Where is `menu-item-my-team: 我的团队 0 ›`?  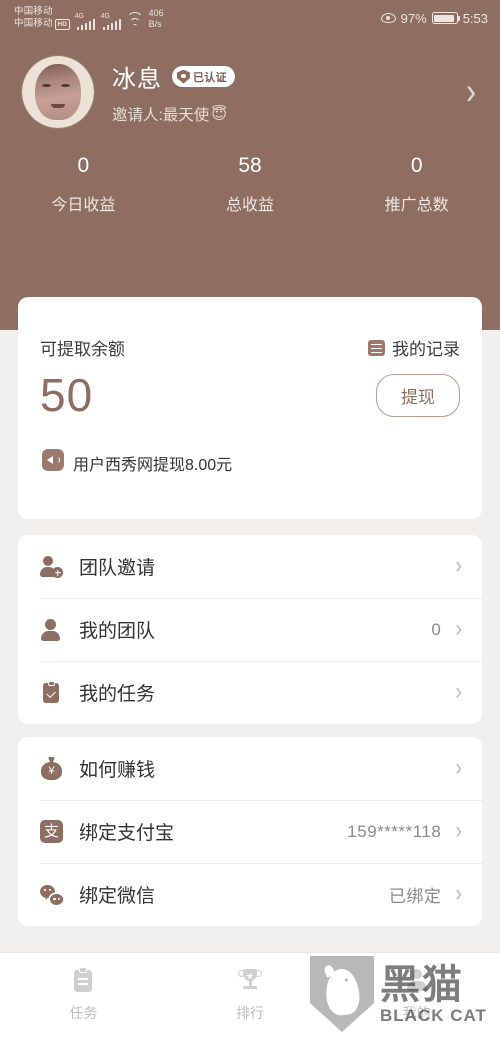 menu-item-my-team: 我的团队 0 › is located at coordinates (250, 629).